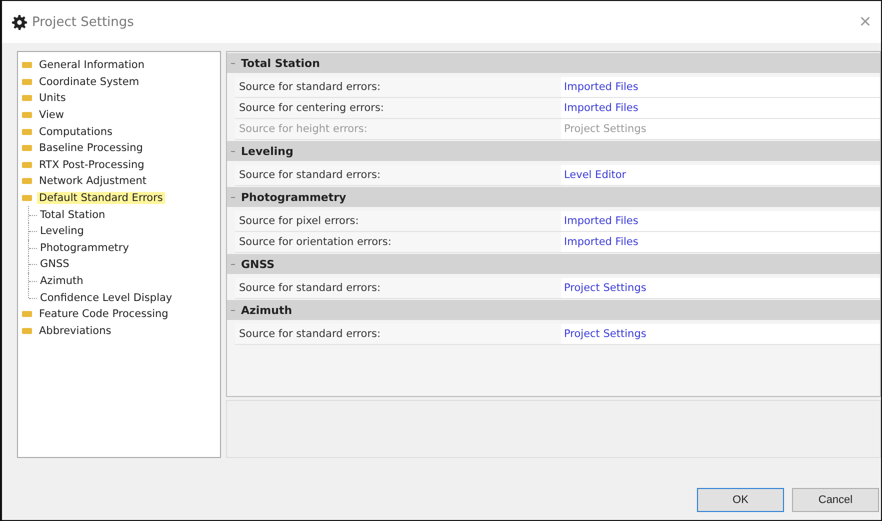  What do you see at coordinates (83, 22) in the screenshot?
I see `window-title: Project Settings` at bounding box center [83, 22].